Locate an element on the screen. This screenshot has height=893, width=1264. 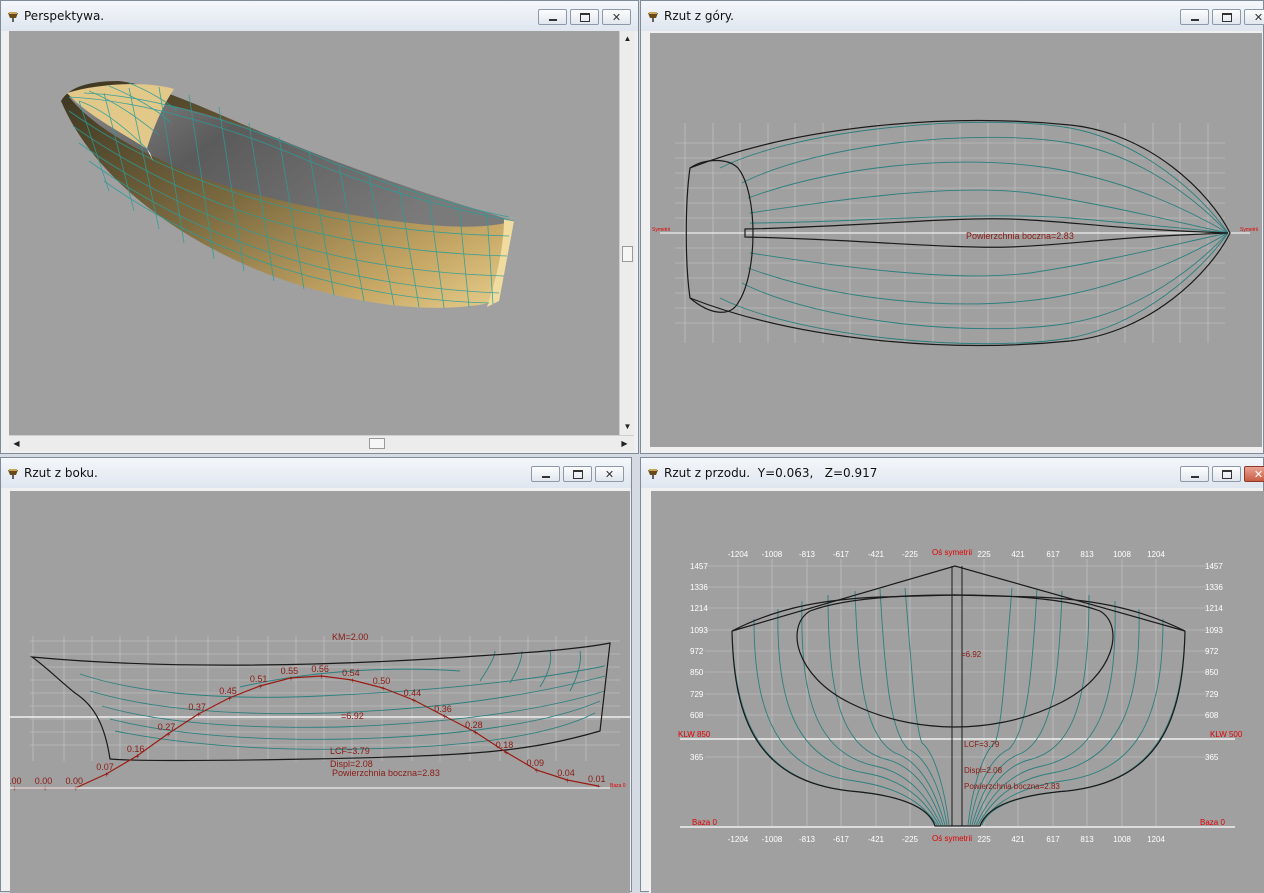
front-lcf-label: LCF=3.79 is located at coordinates (982, 744).